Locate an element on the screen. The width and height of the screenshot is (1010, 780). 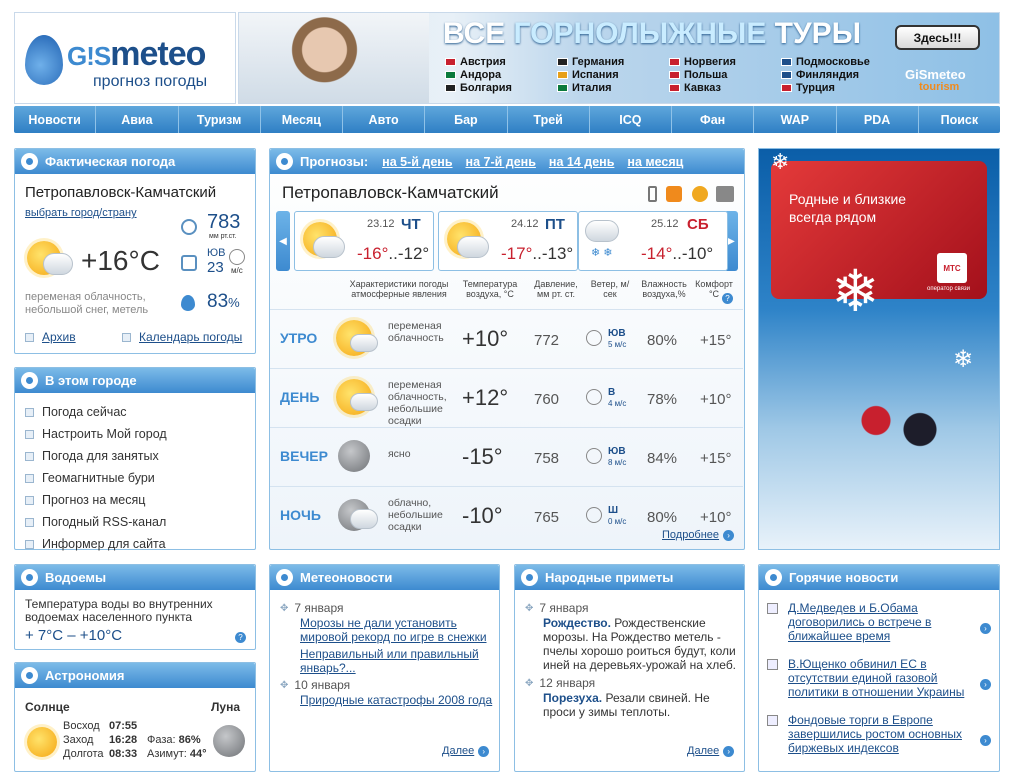
actual-wind-dir: ЮВ is located at coordinates (216, 253).